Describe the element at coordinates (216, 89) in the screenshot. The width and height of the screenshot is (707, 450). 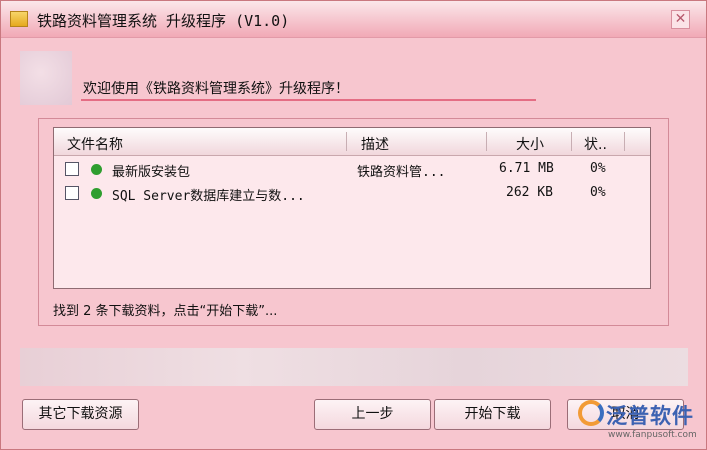
I see `welcome-message: 欢迎使用《铁路资料管理系统》升级程序！` at that location.